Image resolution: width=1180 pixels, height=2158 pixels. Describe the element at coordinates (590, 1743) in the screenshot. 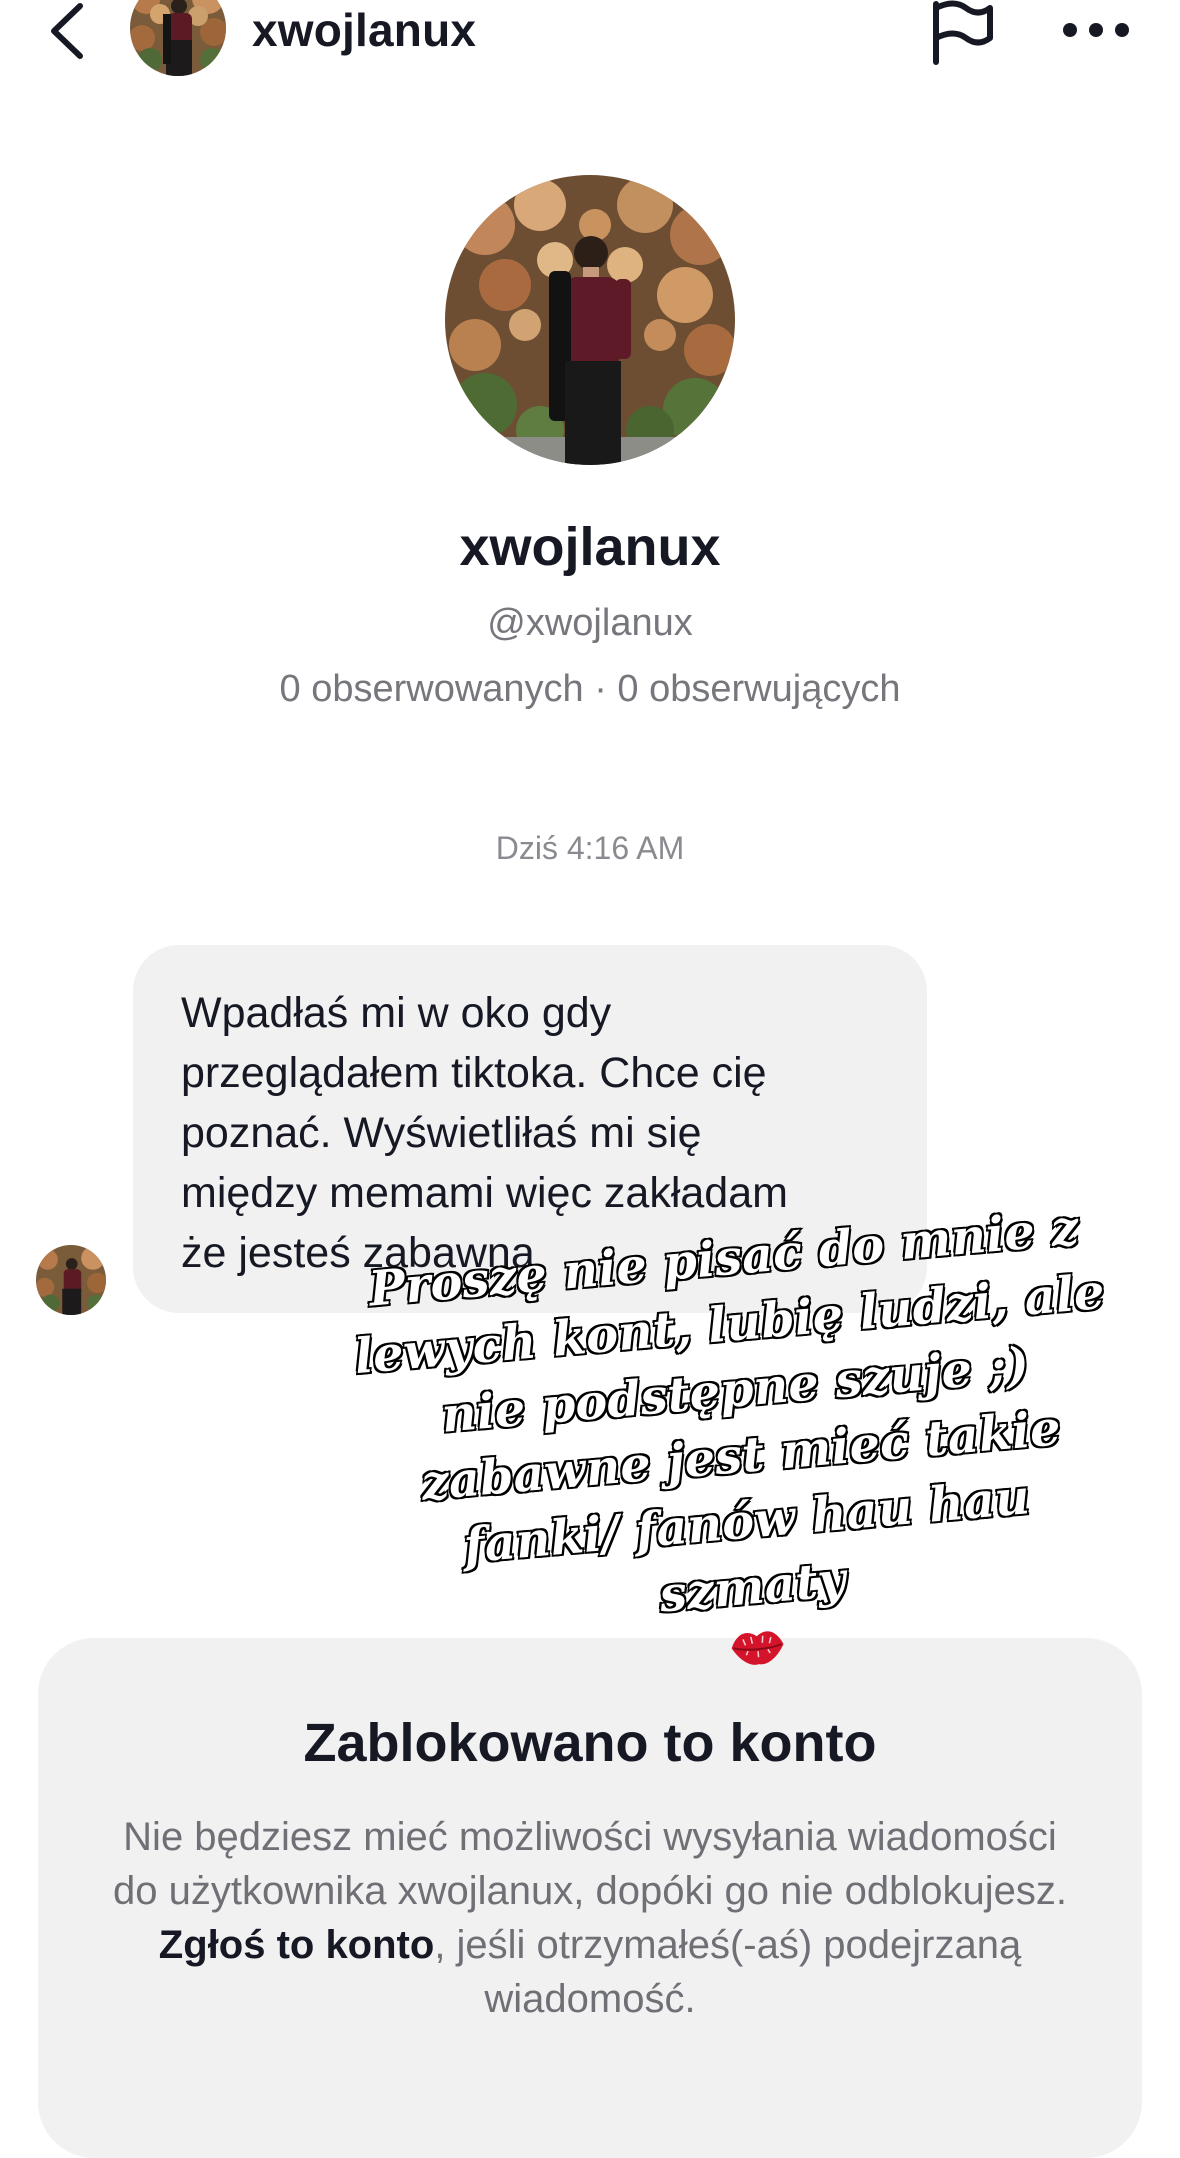

I see `blocked-title: Zablokowano to konto` at that location.